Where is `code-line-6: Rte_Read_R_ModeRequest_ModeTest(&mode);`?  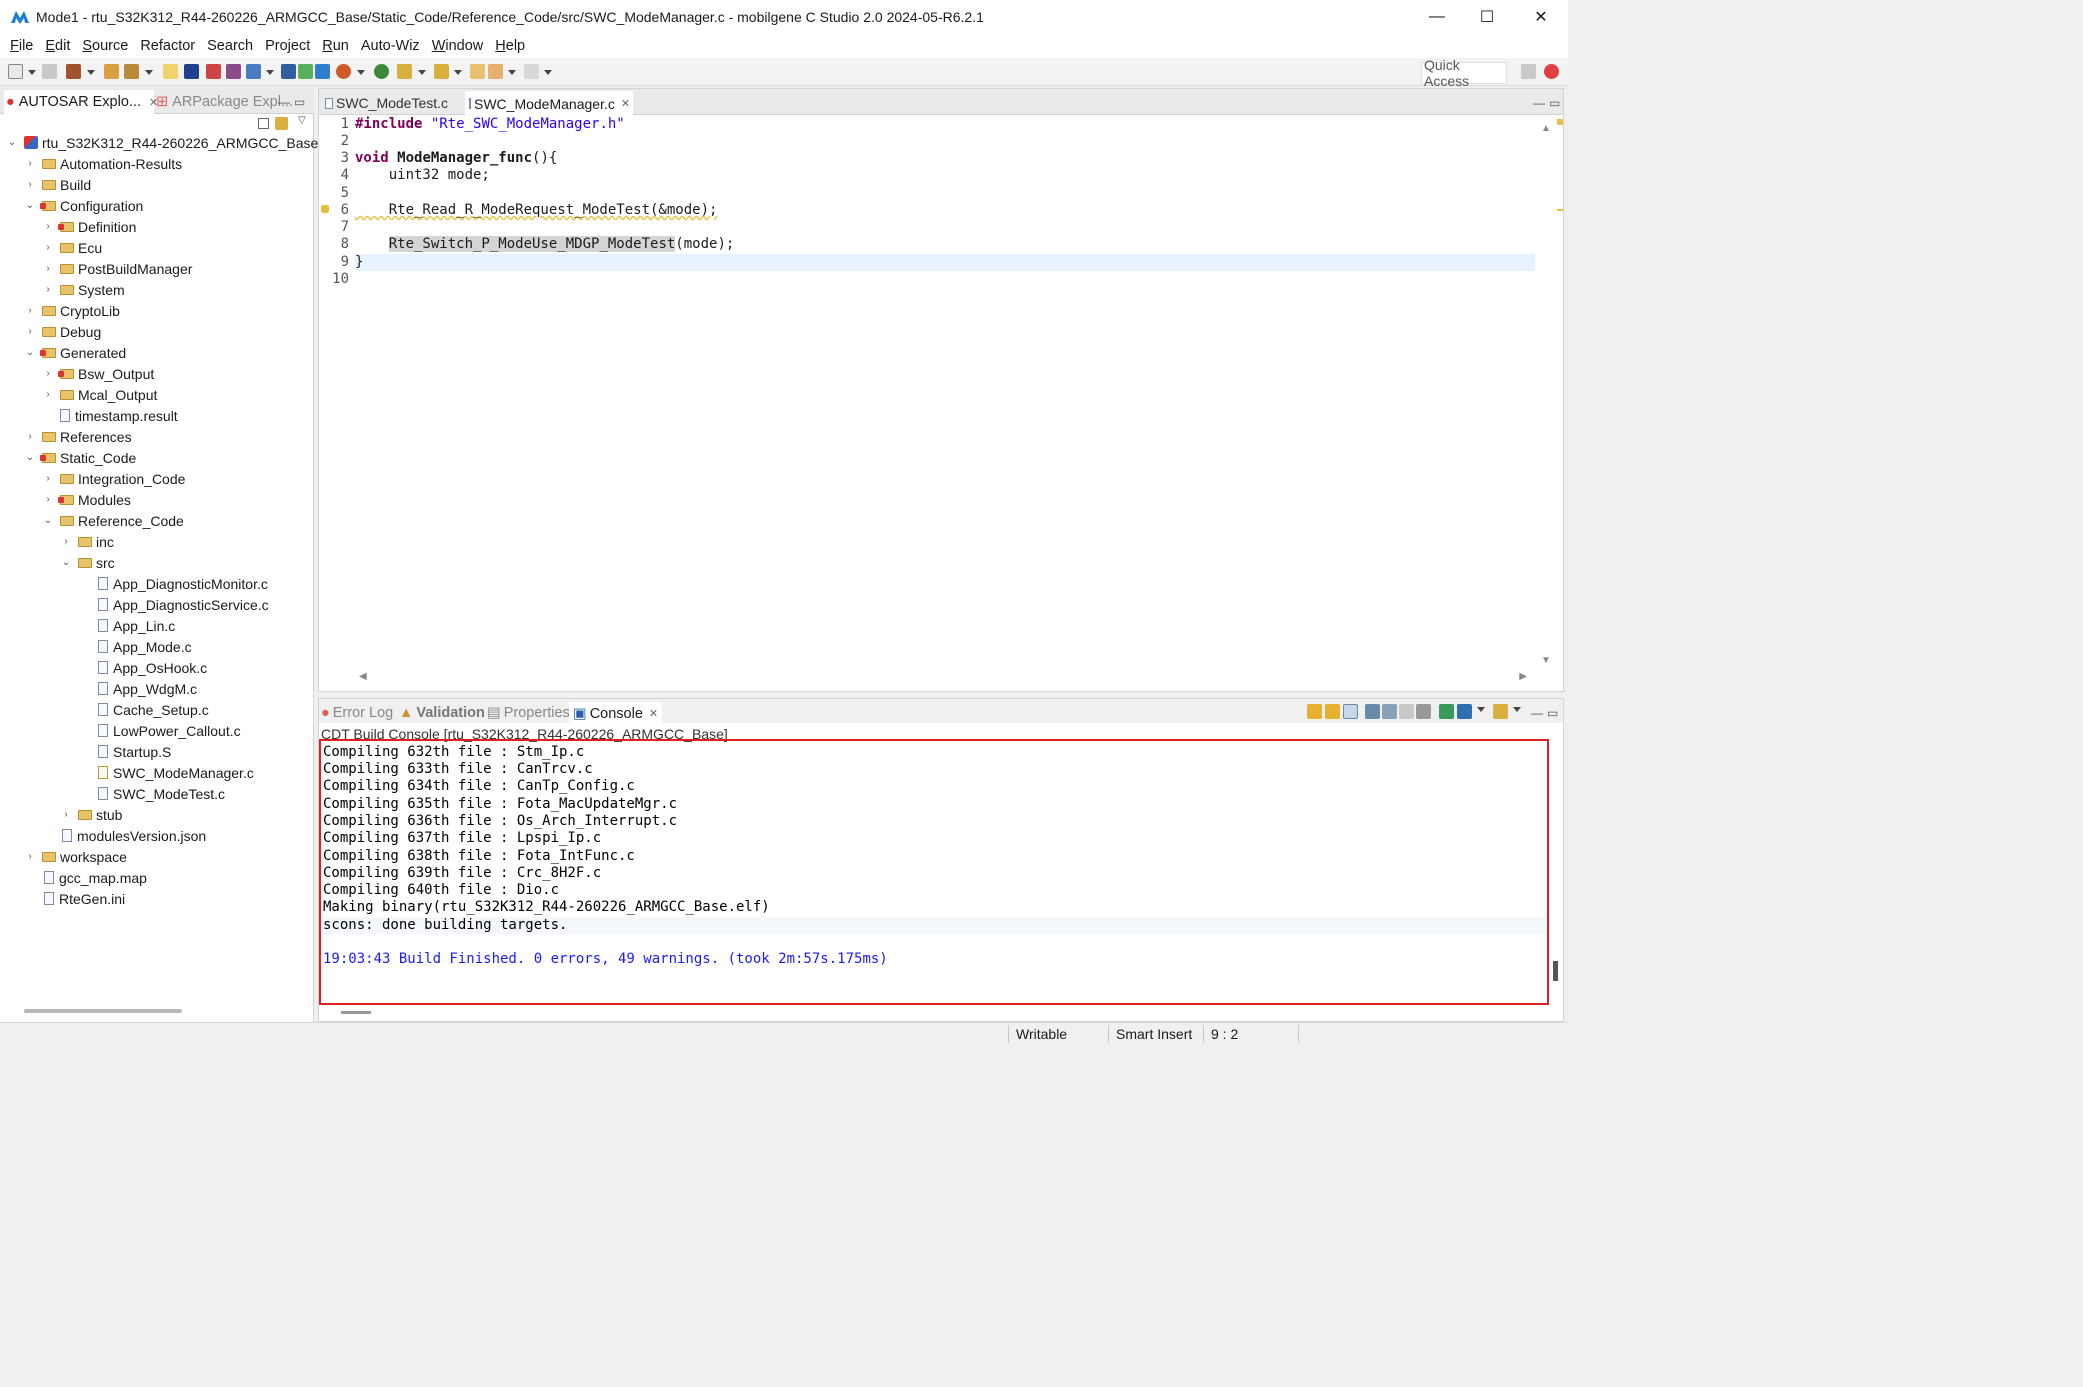
code-line-6: Rte_Read_R_ModeRequest_ModeTest(&mode); is located at coordinates (536, 210).